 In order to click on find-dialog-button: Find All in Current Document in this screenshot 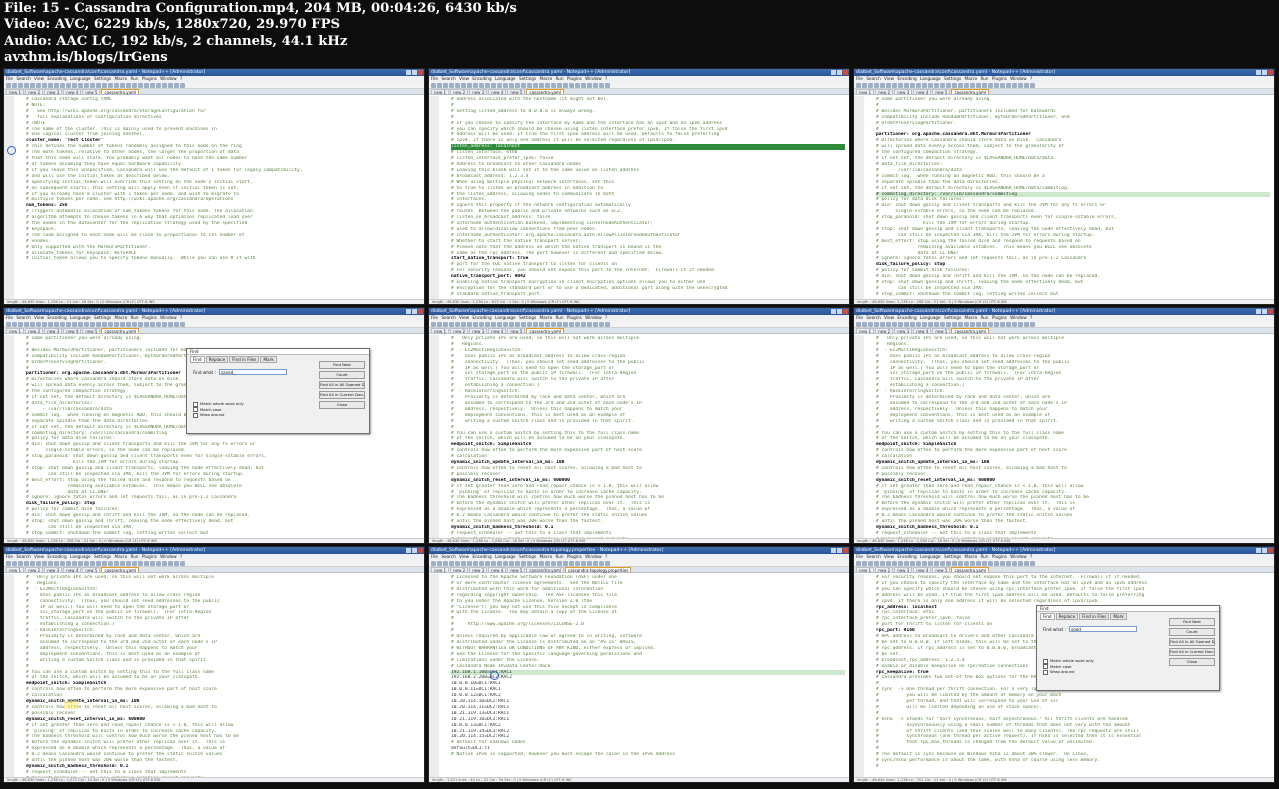, I will do `click(342, 395)`.